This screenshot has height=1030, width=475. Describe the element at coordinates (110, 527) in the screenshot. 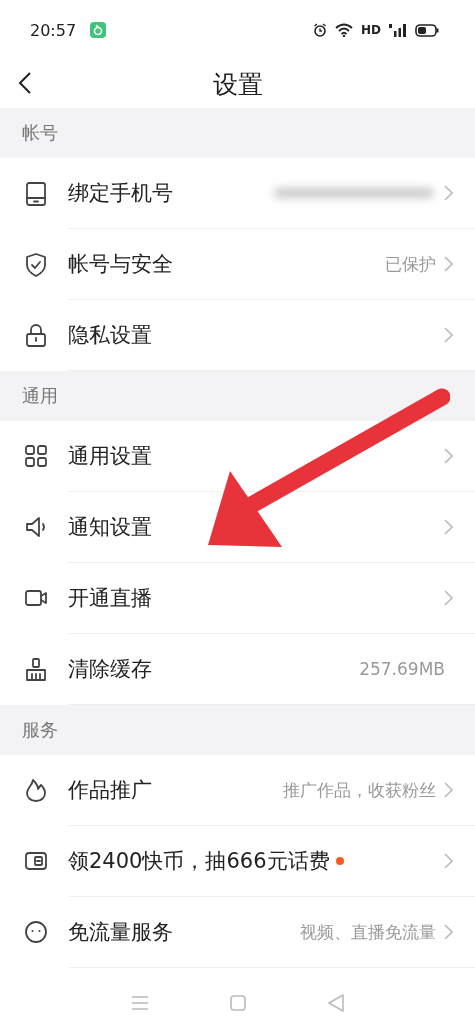

I see `row-label: 通知设置` at that location.